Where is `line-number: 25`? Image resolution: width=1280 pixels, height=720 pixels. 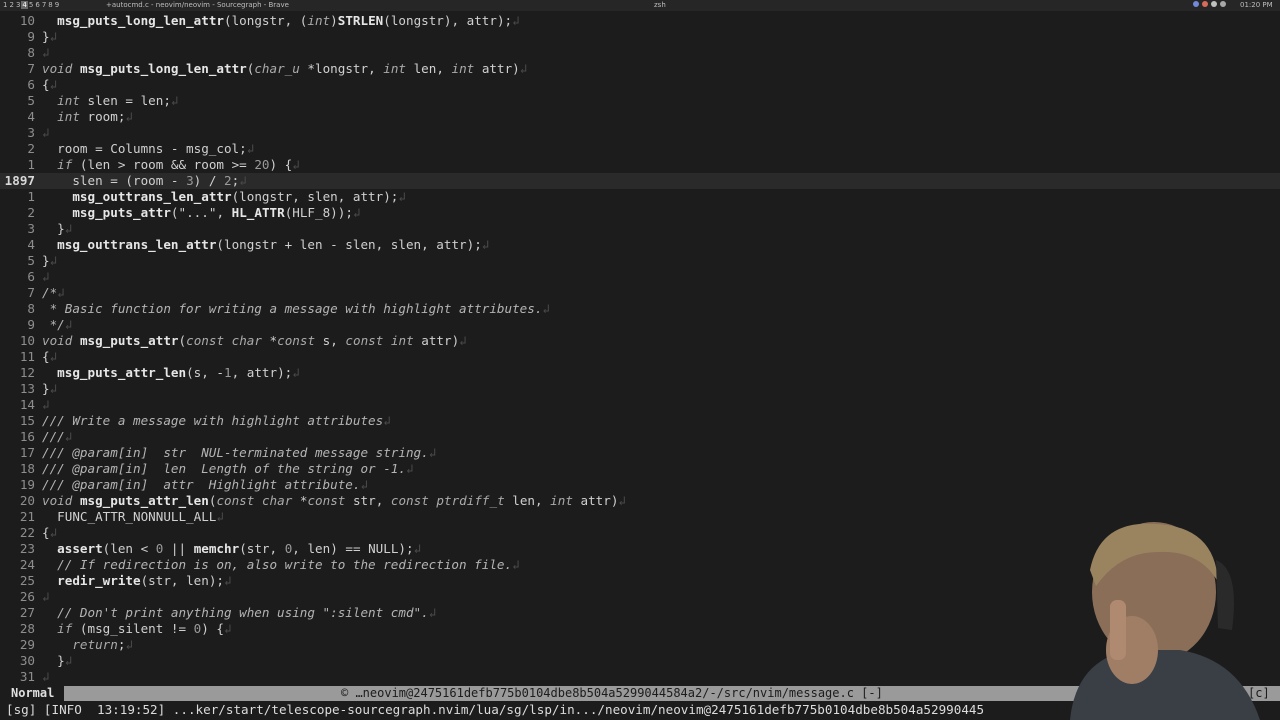
line-number: 25 is located at coordinates (27, 580).